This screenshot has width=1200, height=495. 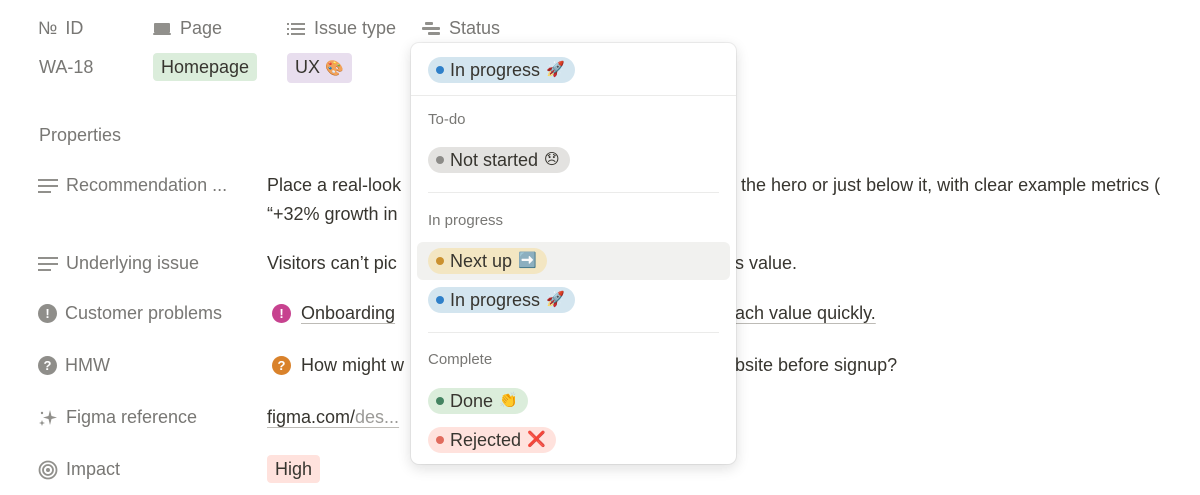 I want to click on recommendation-value-line2: “+32% growth in, so click(x=332, y=214).